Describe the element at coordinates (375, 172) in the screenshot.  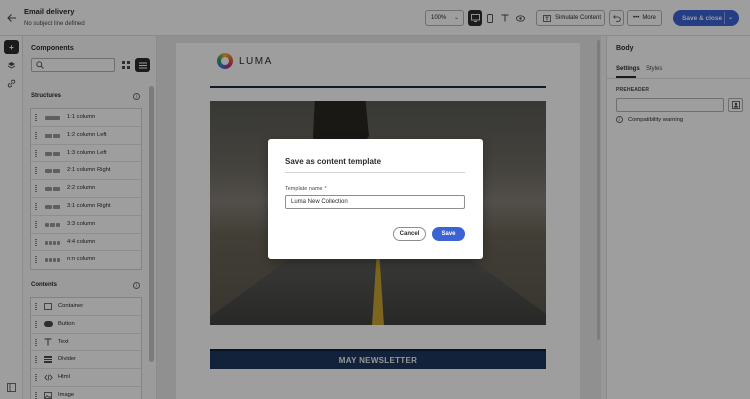
I see `dialog-divider` at that location.